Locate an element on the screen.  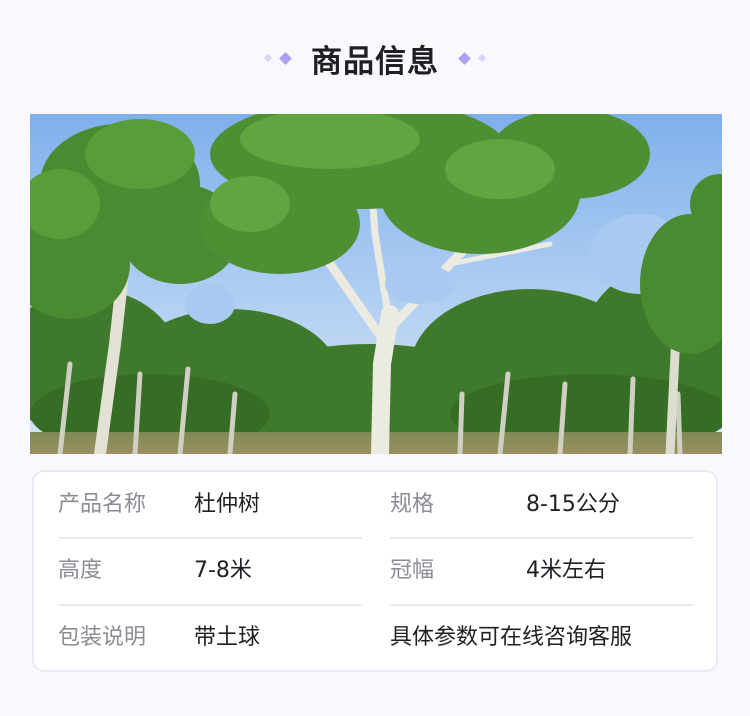
size-spec-label: 规格 is located at coordinates (412, 504).